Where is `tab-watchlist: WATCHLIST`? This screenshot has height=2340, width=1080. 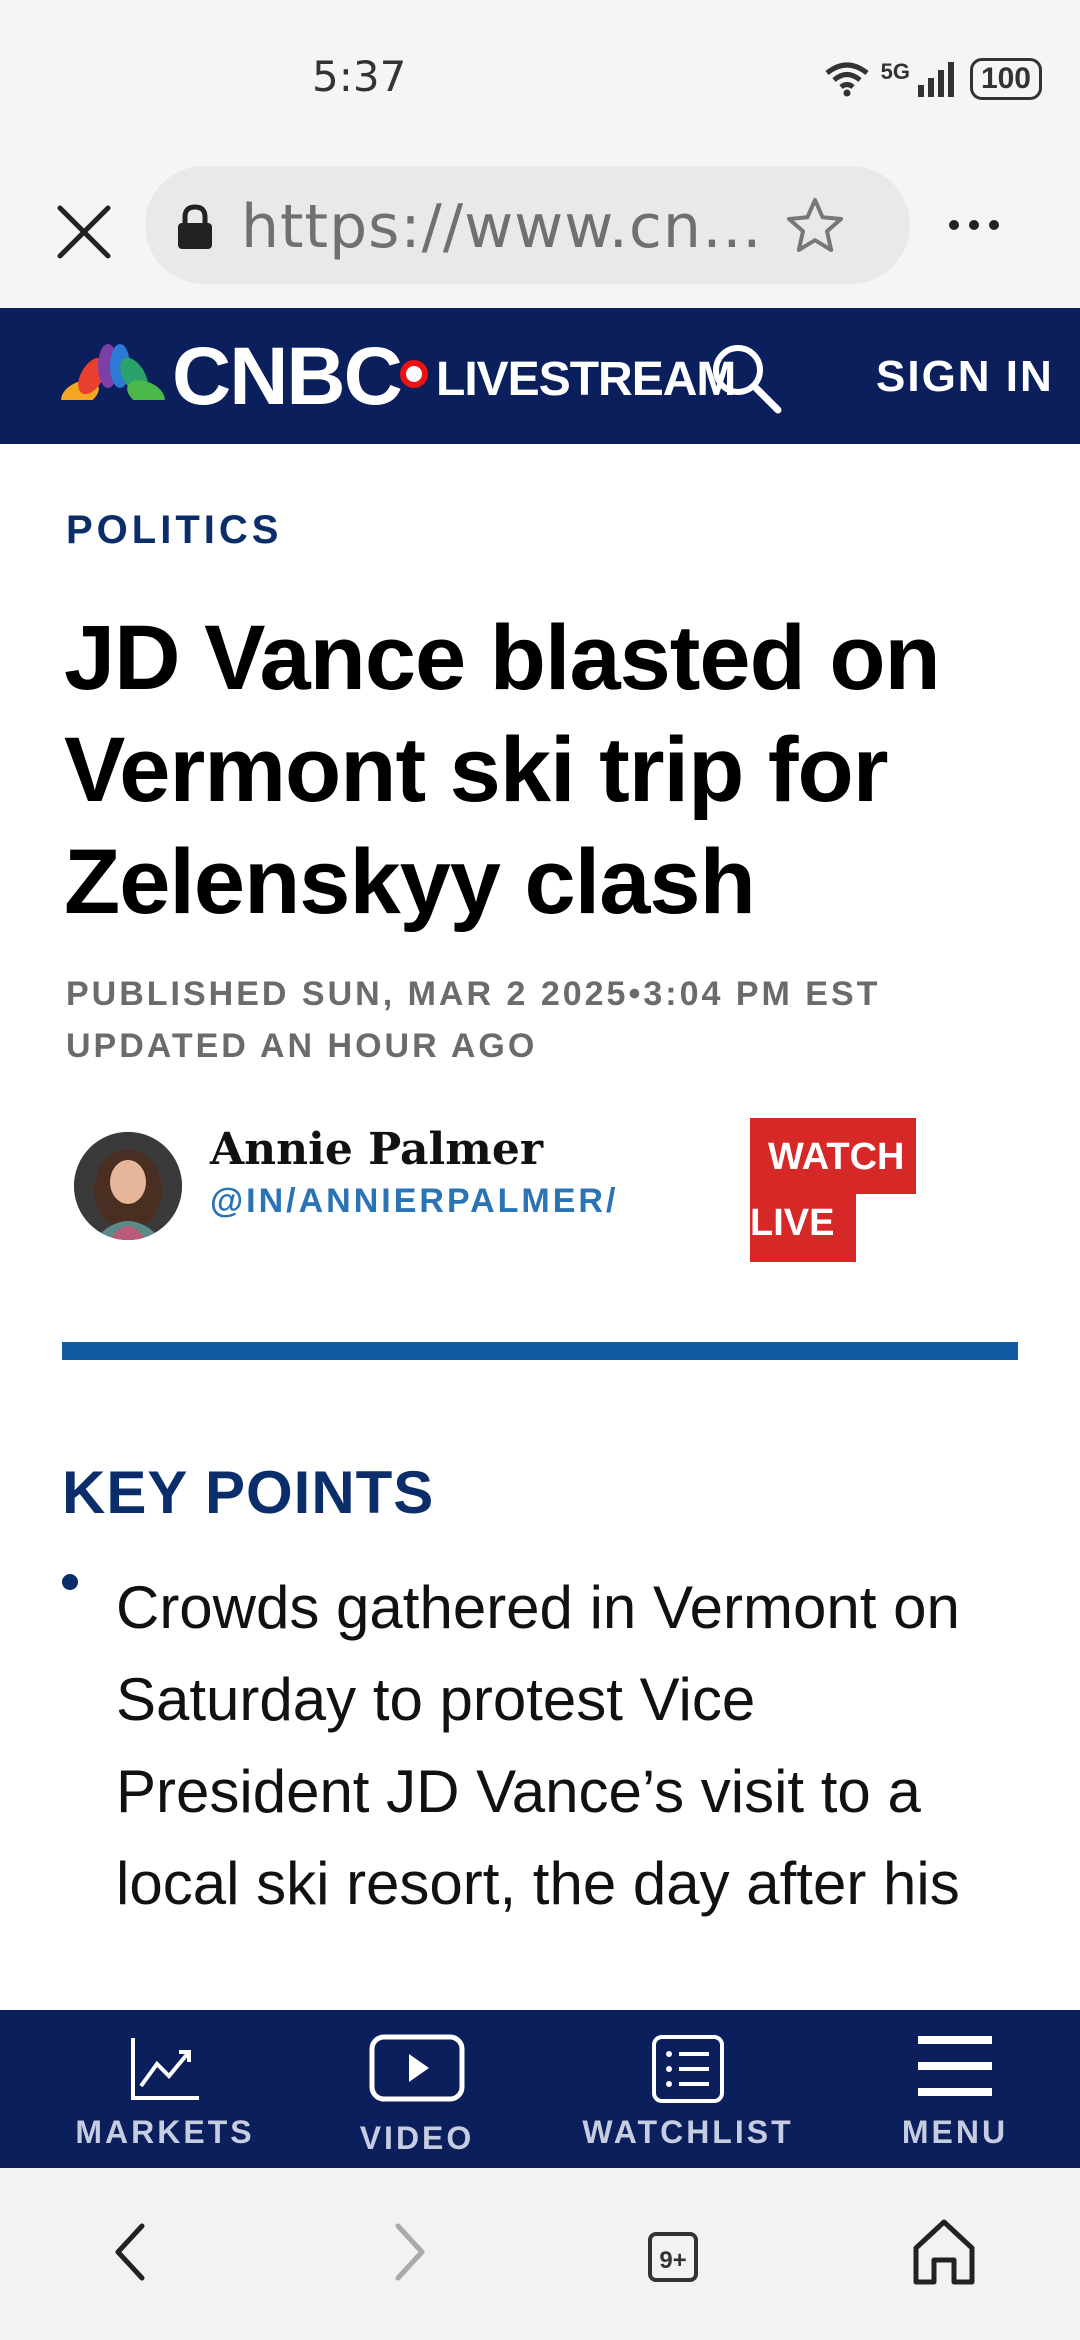 tab-watchlist: WATCHLIST is located at coordinates (688, 2089).